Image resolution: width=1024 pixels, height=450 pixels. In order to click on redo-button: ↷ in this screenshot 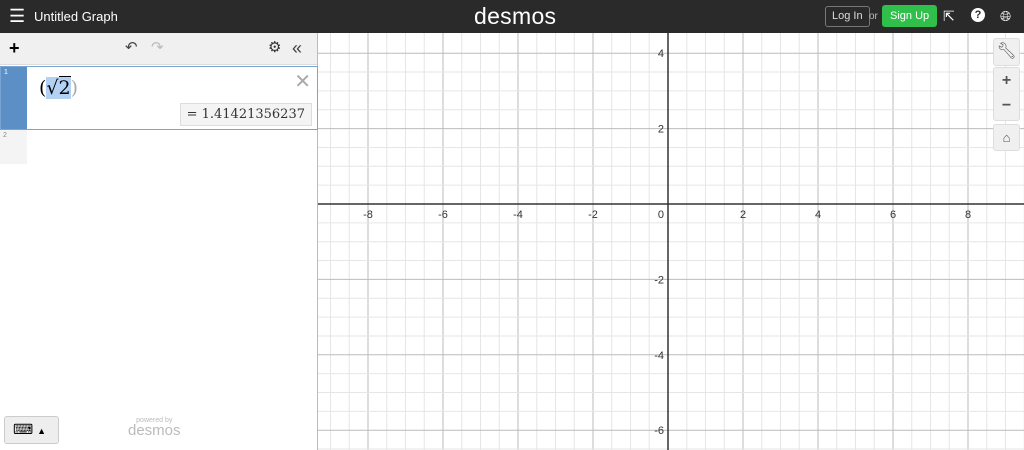, I will do `click(157, 48)`.